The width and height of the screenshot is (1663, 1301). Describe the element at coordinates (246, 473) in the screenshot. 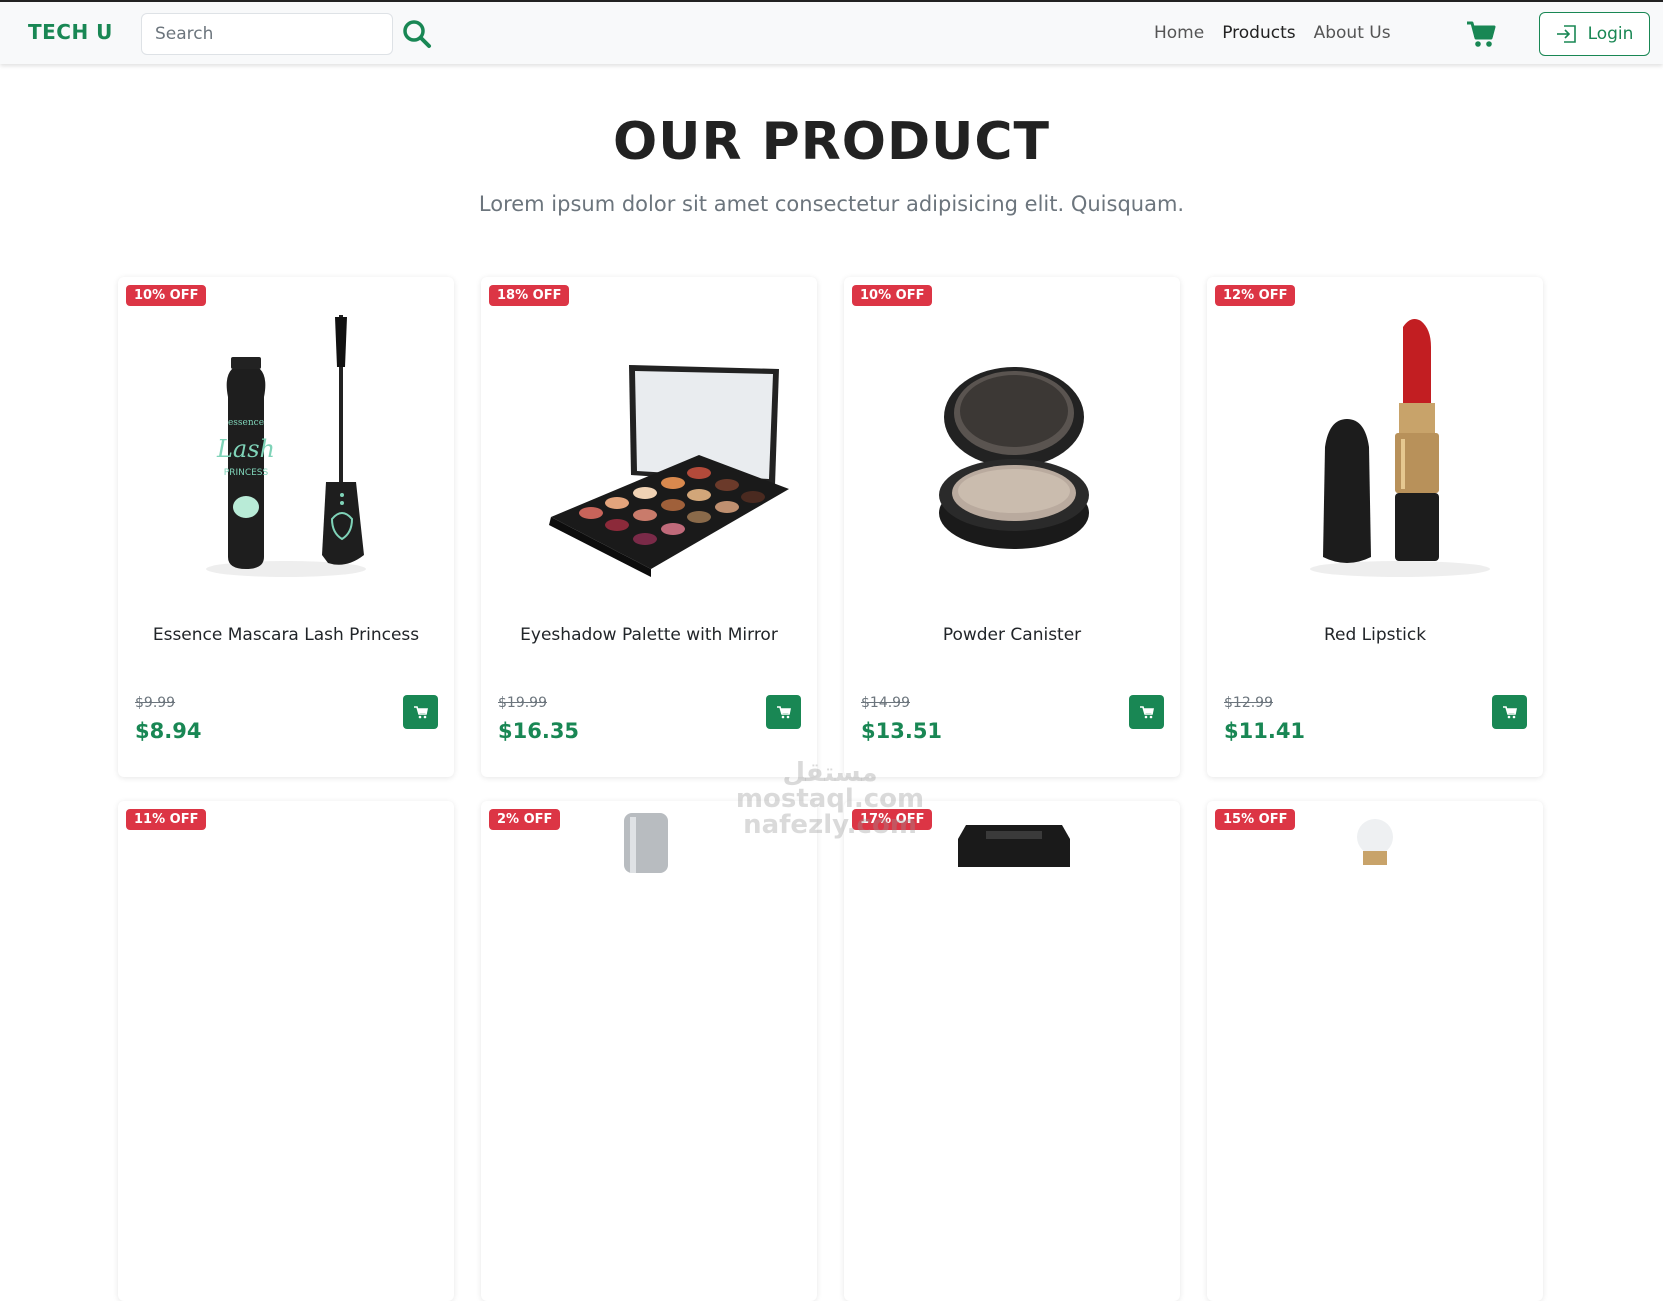

I see `svg-text: PRINCESS` at that location.